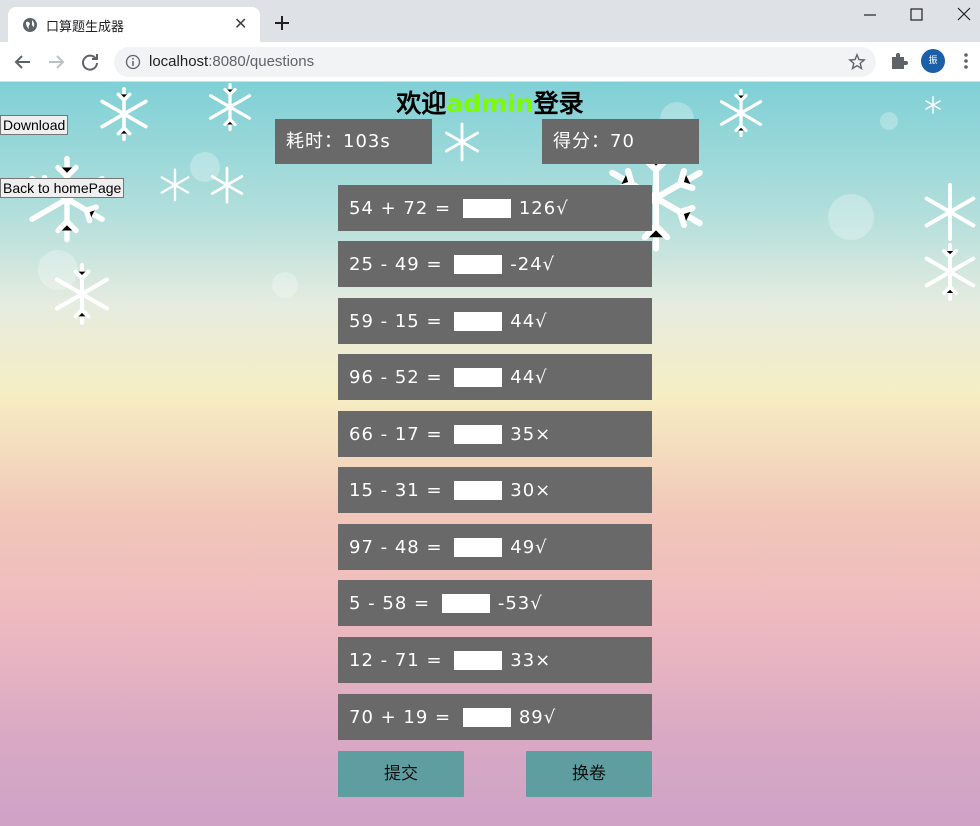 This screenshot has height=826, width=980. I want to click on answer-result: -53√, so click(520, 603).